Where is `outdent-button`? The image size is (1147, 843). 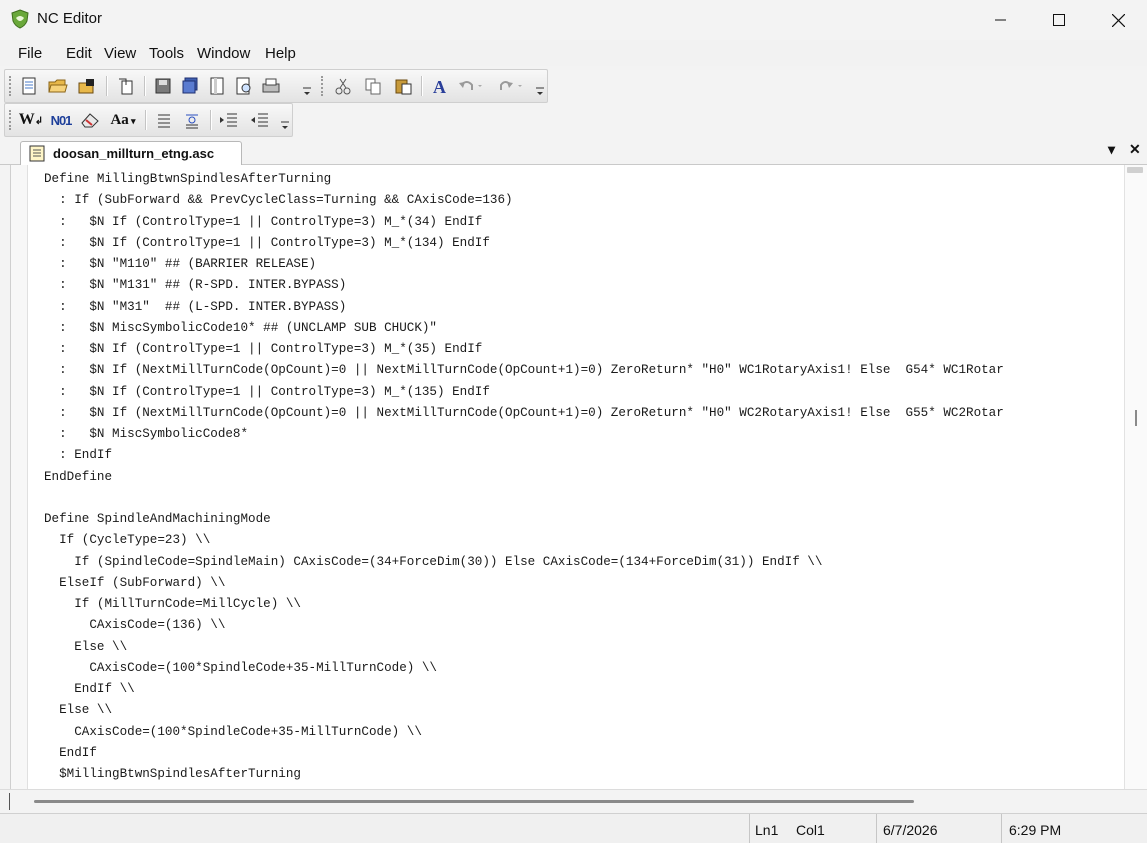 outdent-button is located at coordinates (260, 120).